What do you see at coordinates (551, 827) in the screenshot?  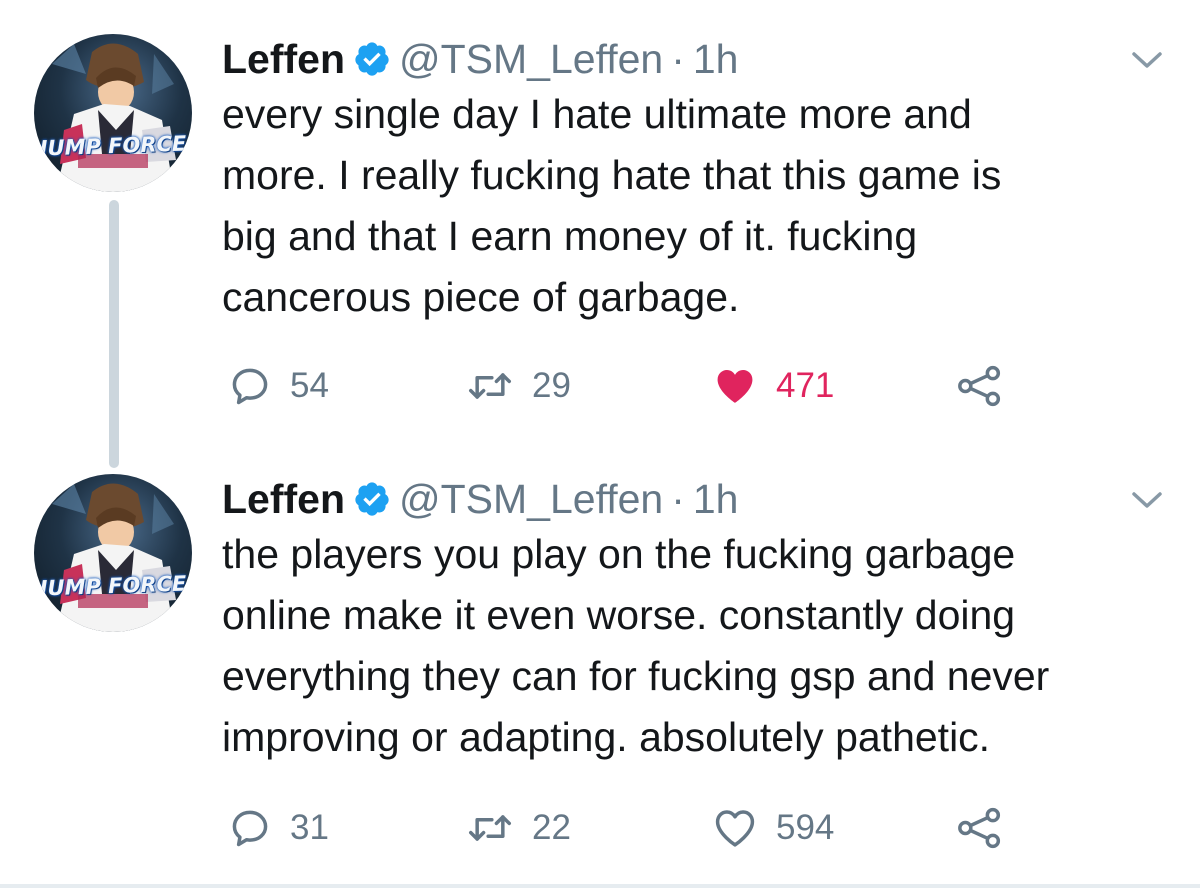 I see `retweet-count: 22` at bounding box center [551, 827].